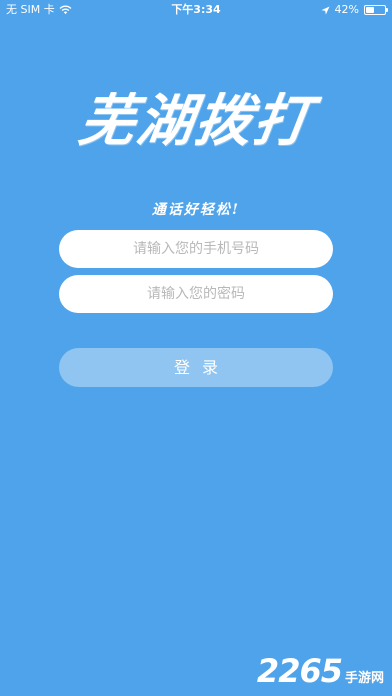  Describe the element at coordinates (346, 9) in the screenshot. I see `battery-percent: 42%` at that location.